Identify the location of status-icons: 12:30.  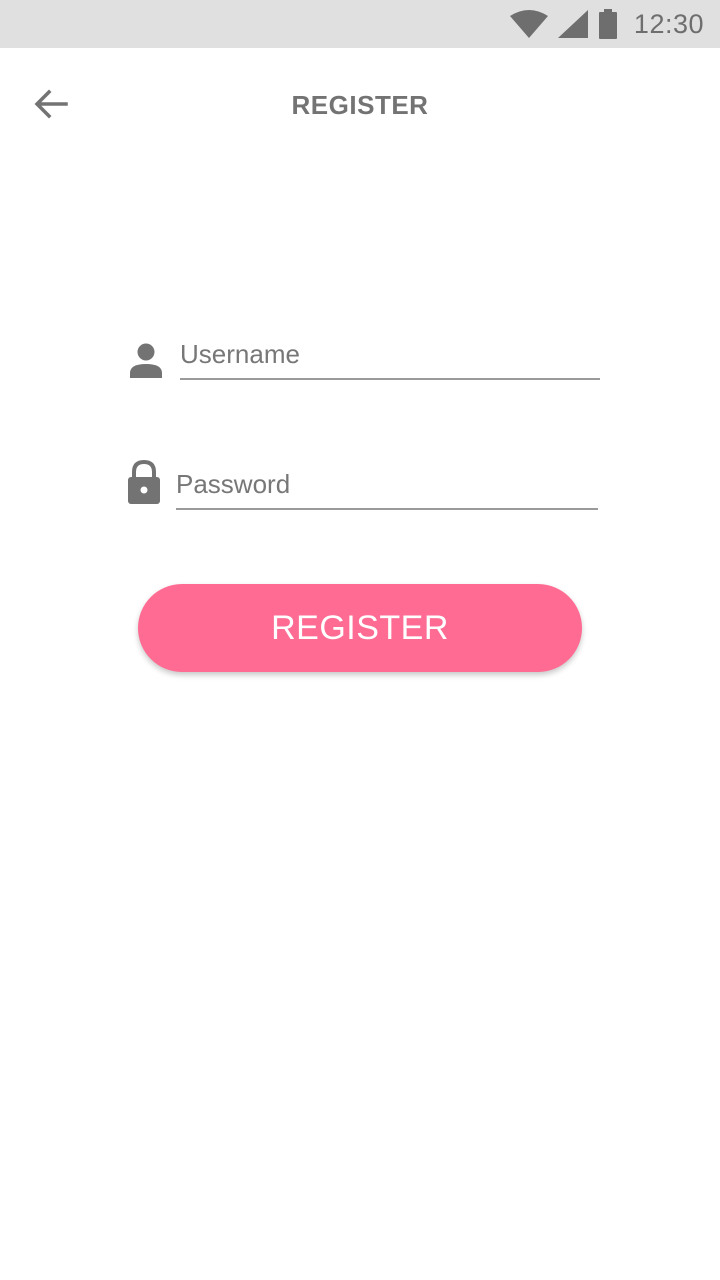
(606, 24).